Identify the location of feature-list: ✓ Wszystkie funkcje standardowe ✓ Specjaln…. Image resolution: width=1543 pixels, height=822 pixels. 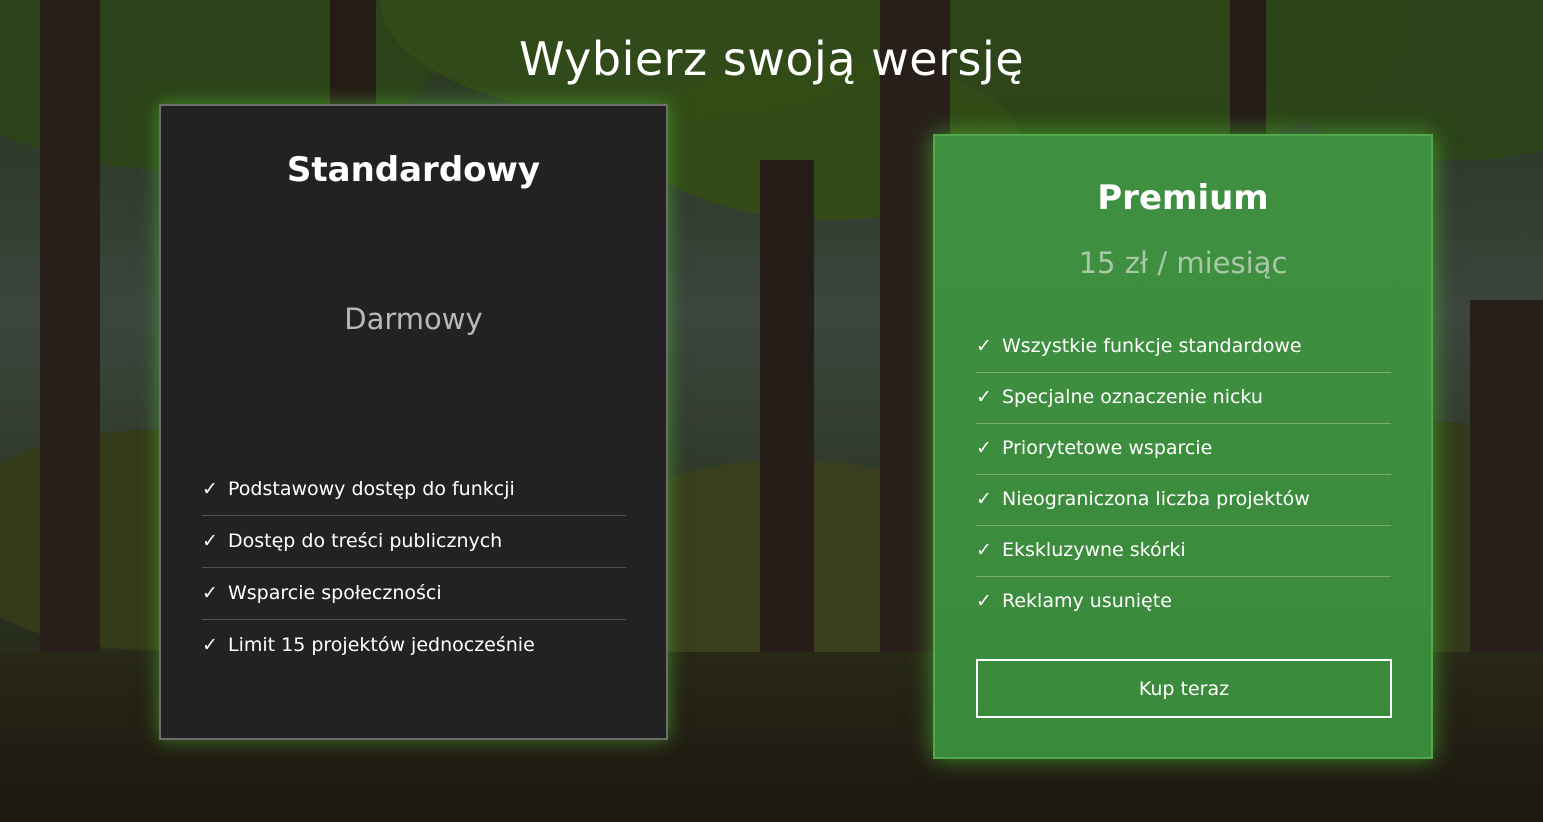
(1183, 475).